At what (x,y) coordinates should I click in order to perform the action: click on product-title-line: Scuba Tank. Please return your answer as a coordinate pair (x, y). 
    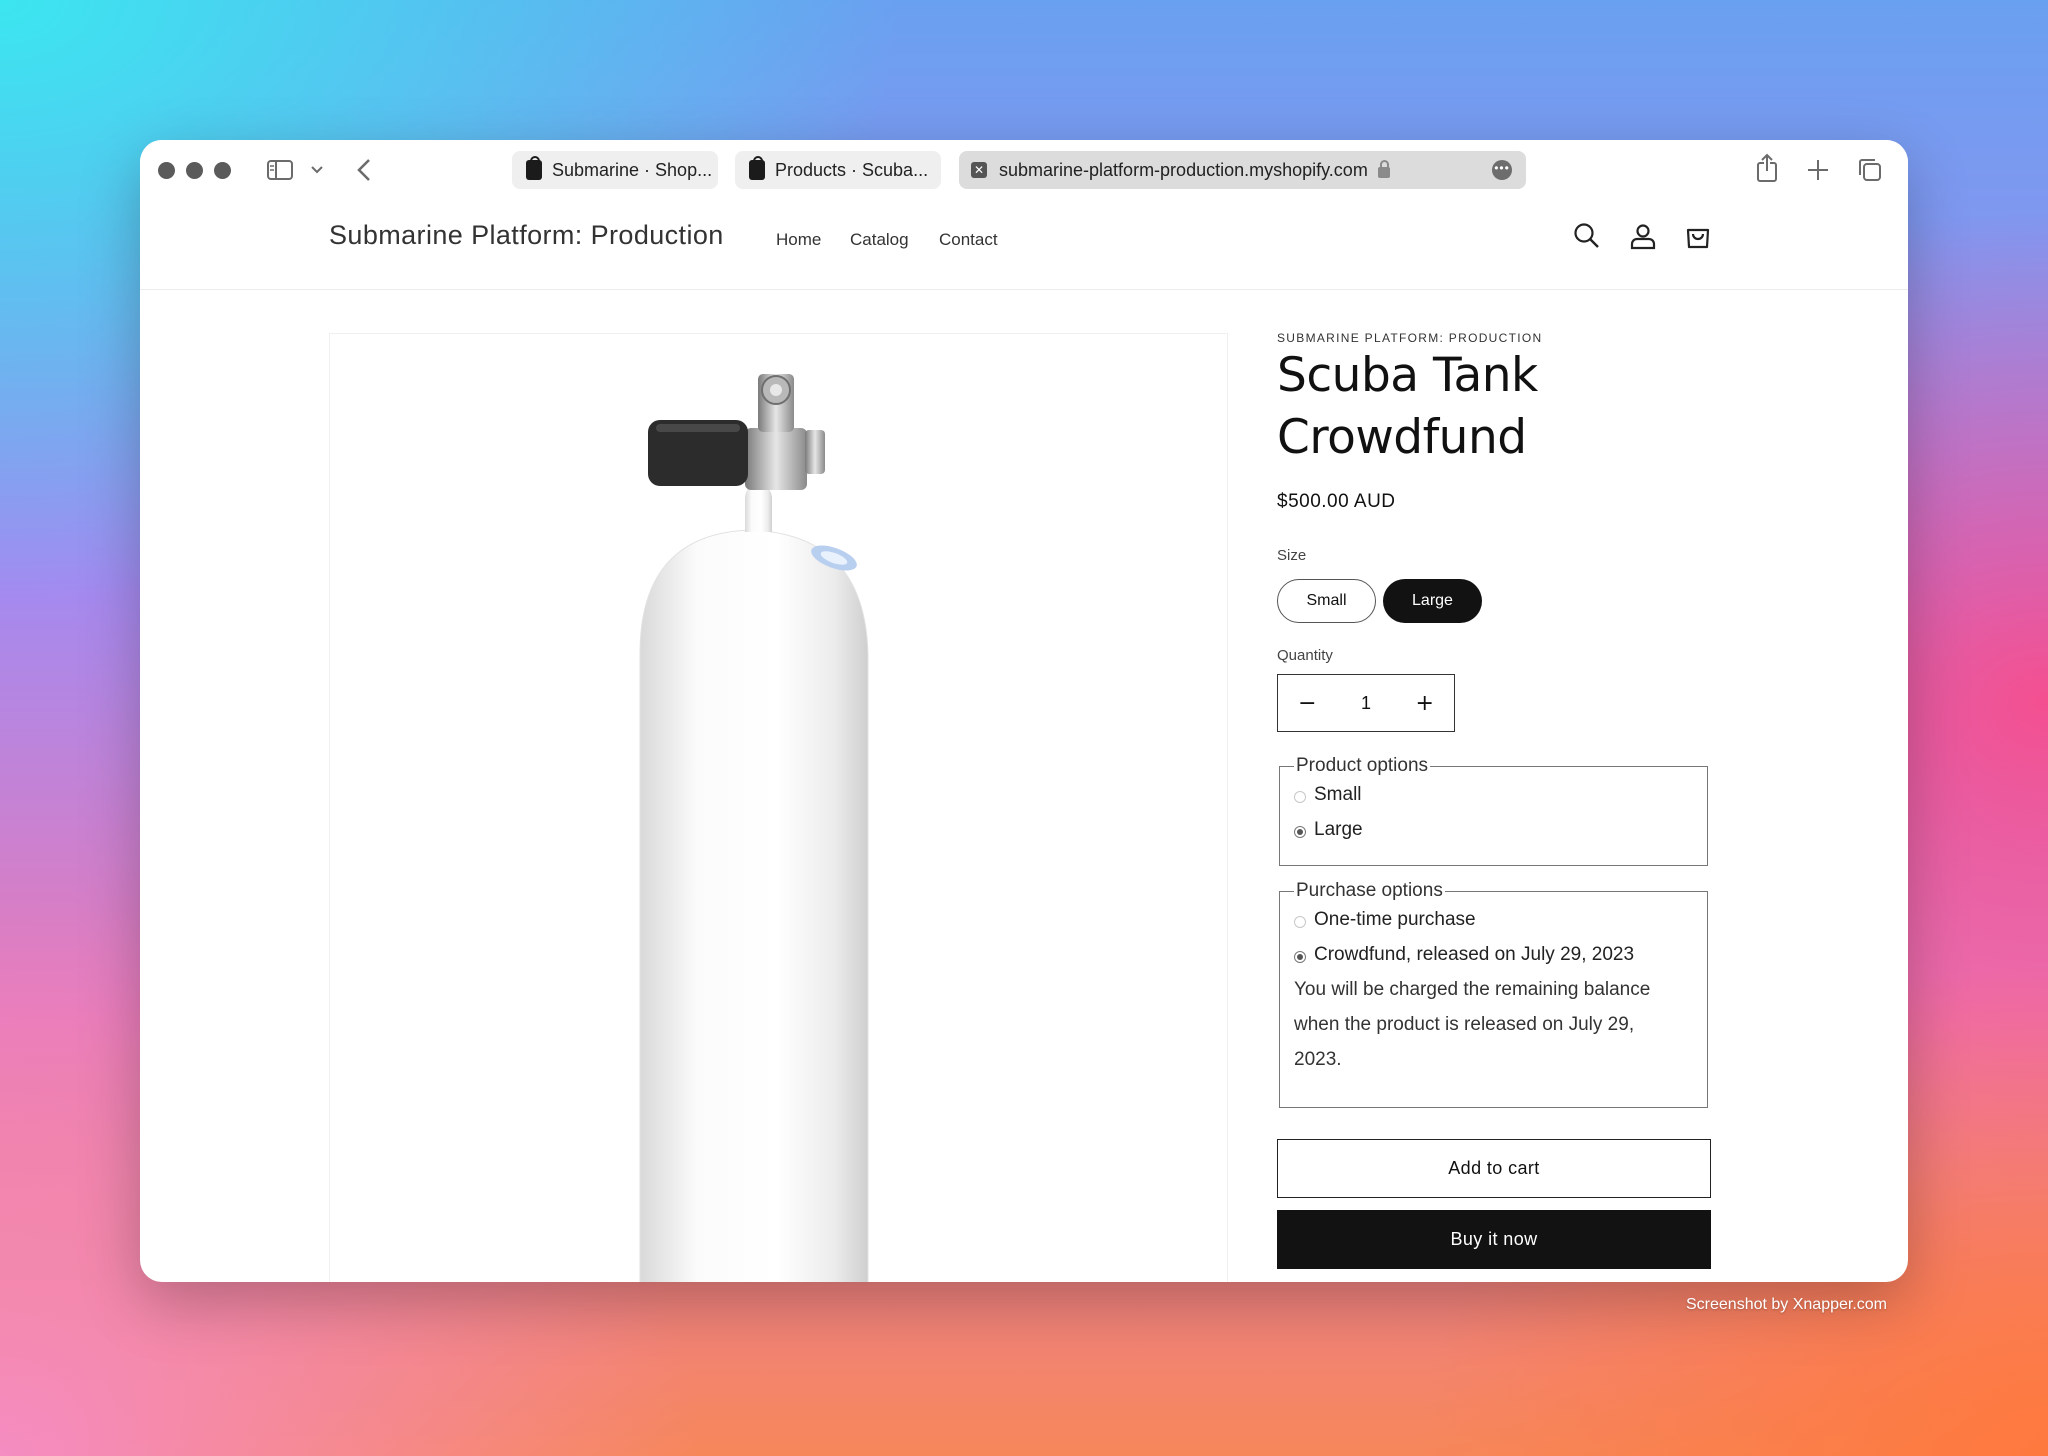
    Looking at the image, I should click on (1407, 375).